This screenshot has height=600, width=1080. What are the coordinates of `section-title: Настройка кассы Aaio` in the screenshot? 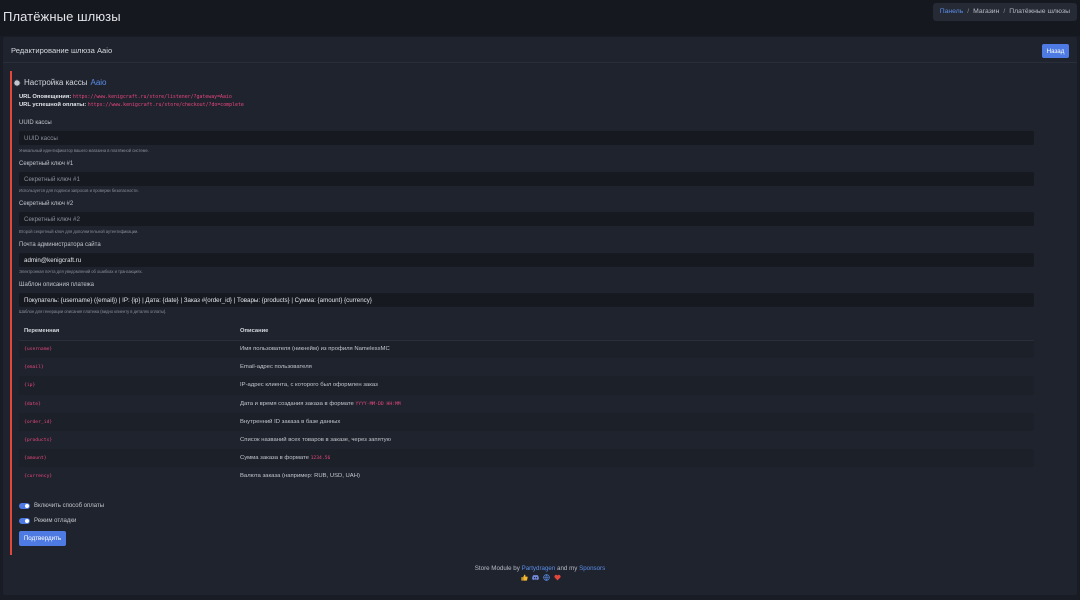 It's located at (60, 82).